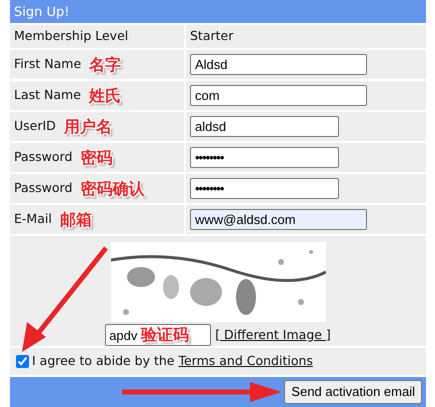 The width and height of the screenshot is (435, 407). Describe the element at coordinates (165, 335) in the screenshot. I see `annotation-label: 验证码` at that location.